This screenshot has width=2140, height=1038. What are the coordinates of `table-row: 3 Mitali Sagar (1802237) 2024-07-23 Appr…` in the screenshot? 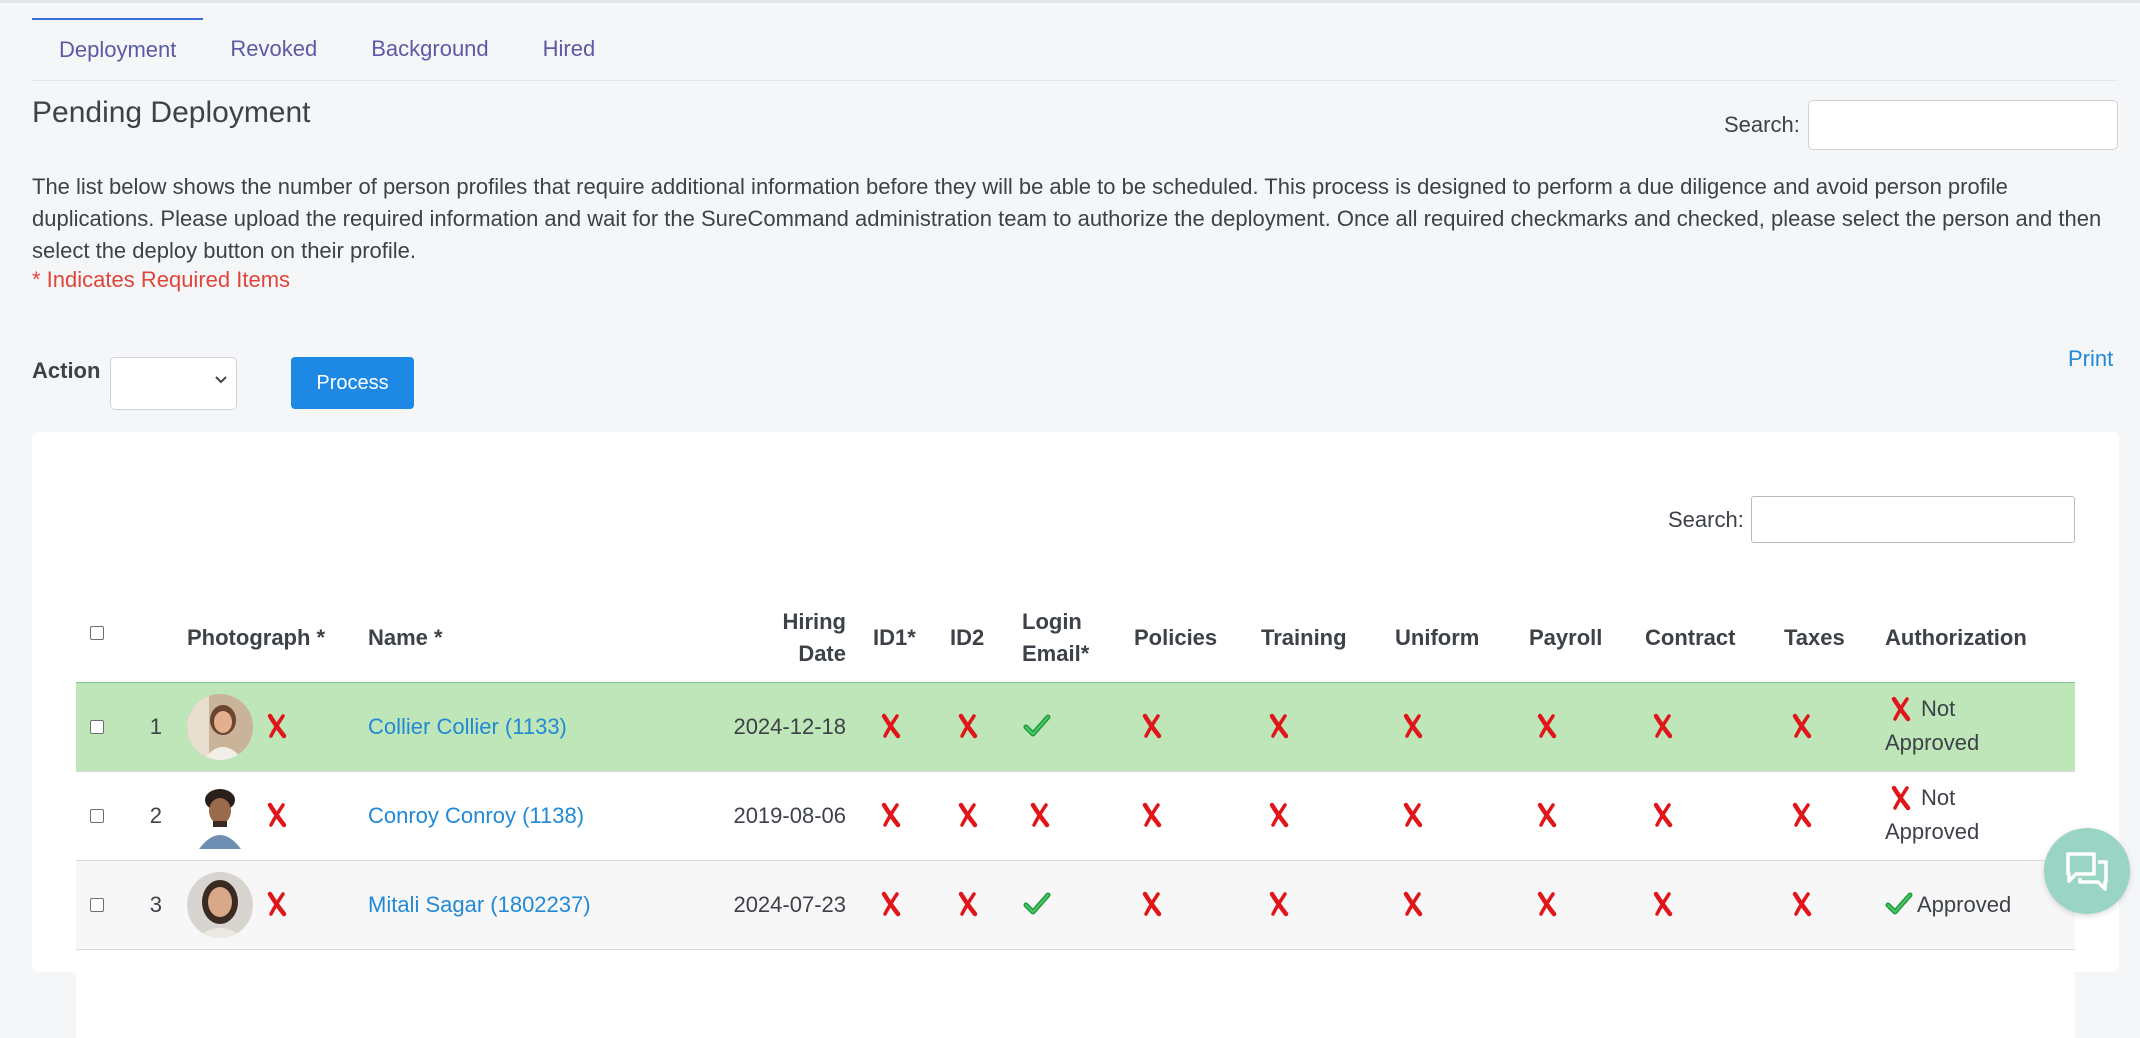 It's located at (1075, 904).